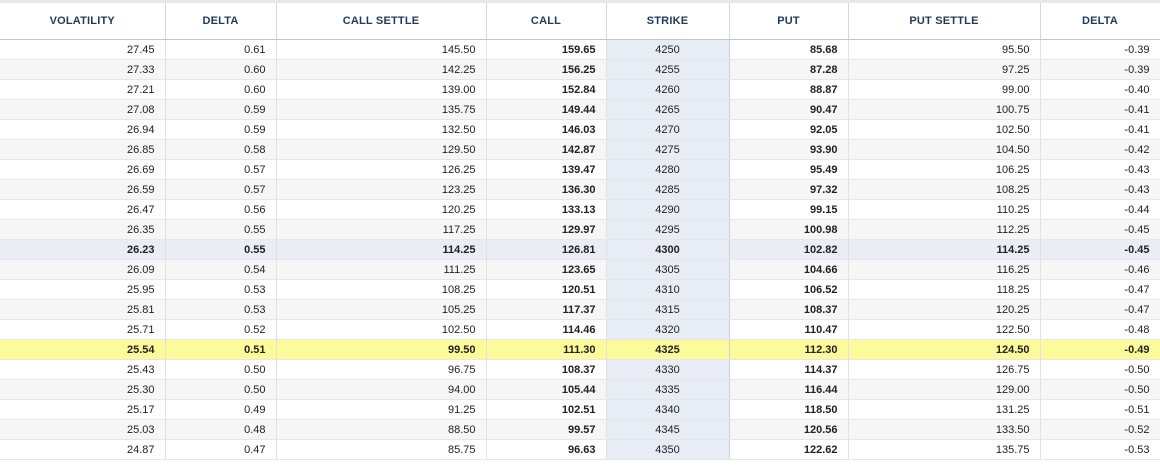 This screenshot has width=1160, height=468. I want to click on put-price-cell: 114.37, so click(789, 369).